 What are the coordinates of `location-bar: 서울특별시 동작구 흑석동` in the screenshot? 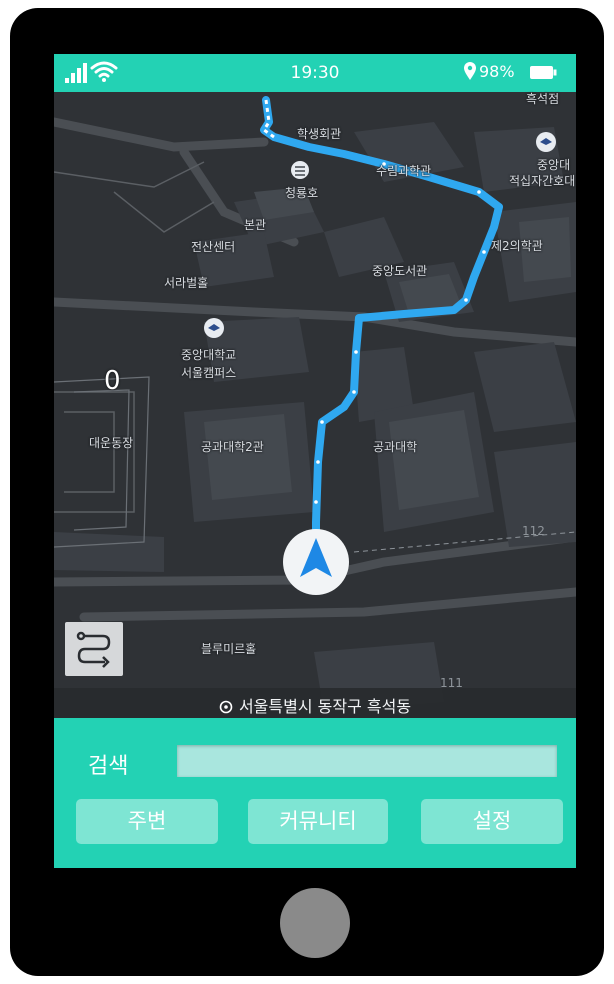 It's located at (315, 703).